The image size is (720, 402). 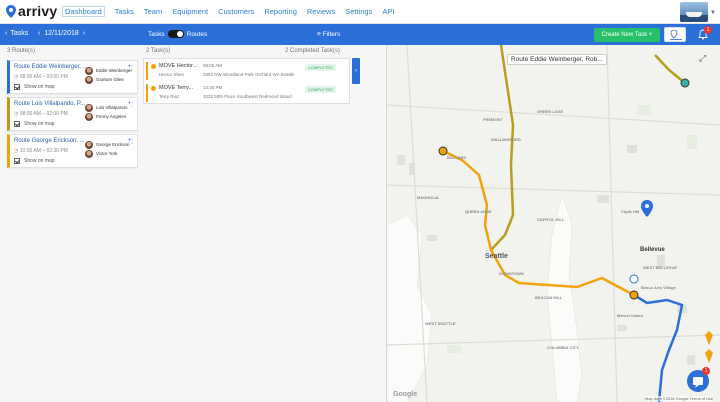 What do you see at coordinates (440, 323) in the screenshot?
I see `city-label: WEST SEATTLE` at bounding box center [440, 323].